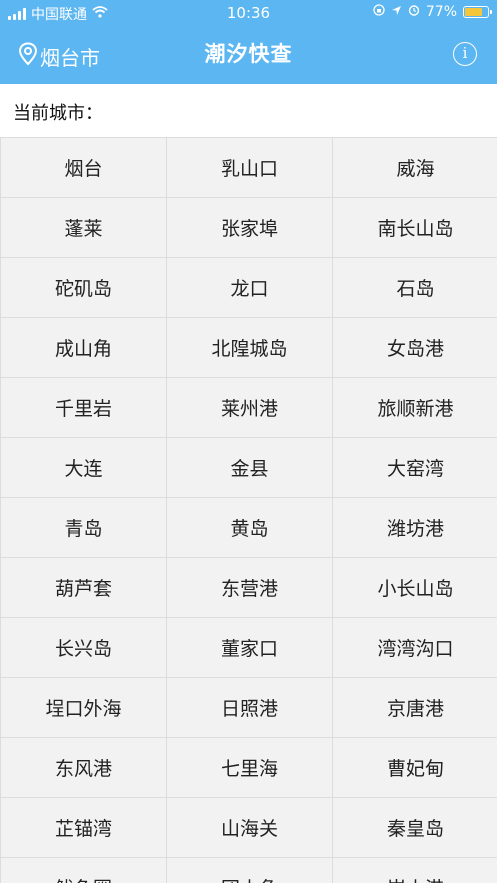 The image size is (497, 883). I want to click on page-title: 潮汐快查, so click(248, 54).